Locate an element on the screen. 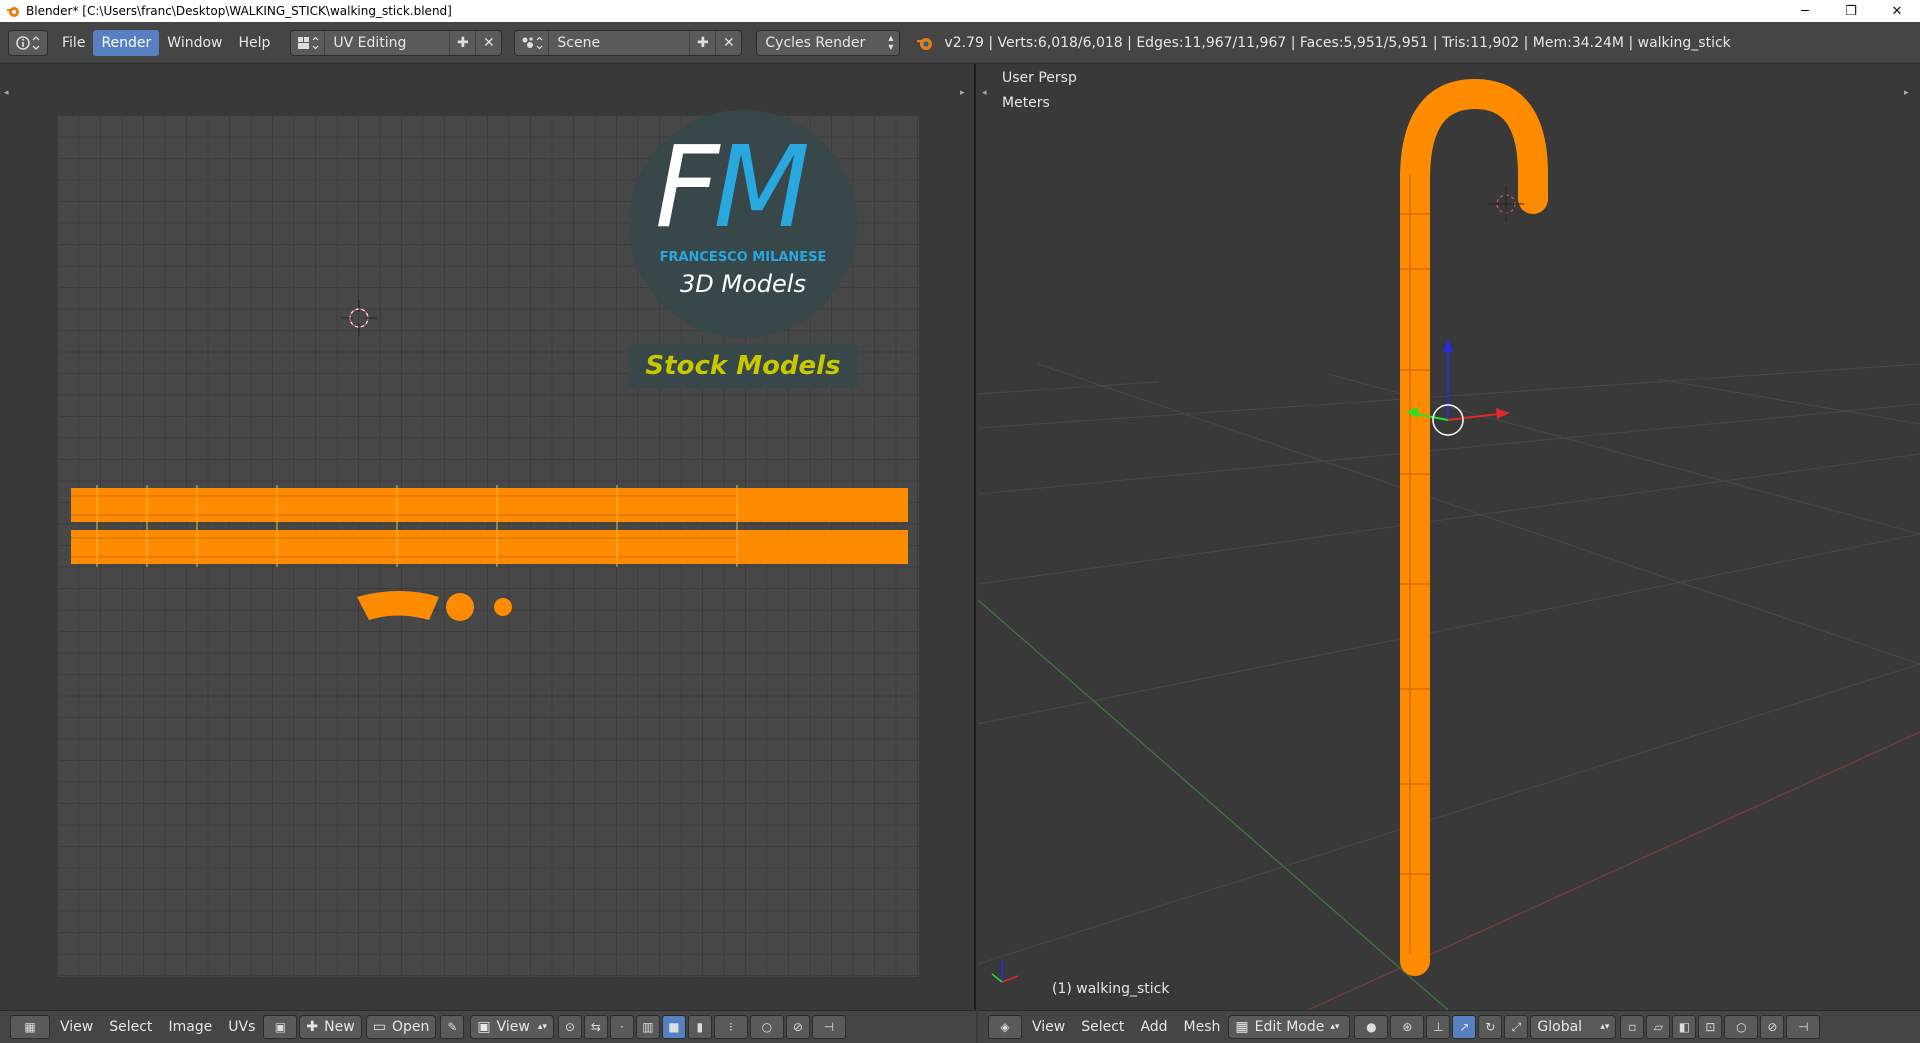 This screenshot has height=1043, width=1920. editor-mode-dropdown: ▣ View ▴▾ is located at coordinates (512, 1027).